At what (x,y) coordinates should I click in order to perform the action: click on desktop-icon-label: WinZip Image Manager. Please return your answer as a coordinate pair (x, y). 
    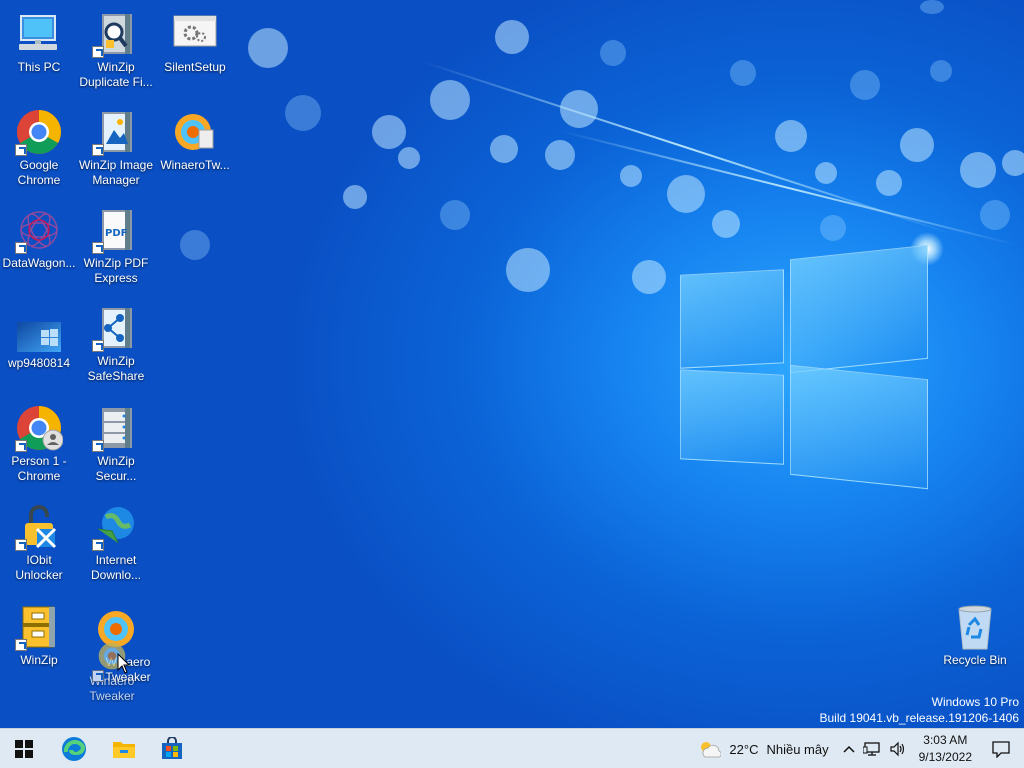
    Looking at the image, I should click on (116, 172).